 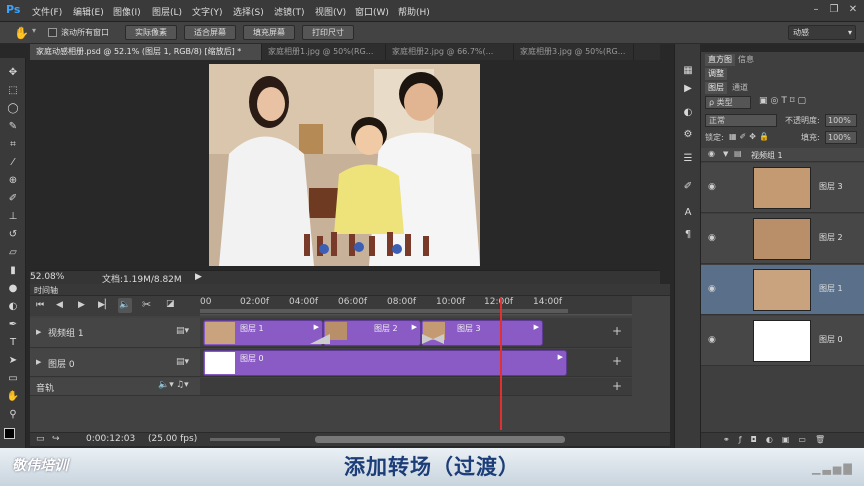 What do you see at coordinates (13, 253) in the screenshot?
I see `eraser-icon: ▱` at bounding box center [13, 253].